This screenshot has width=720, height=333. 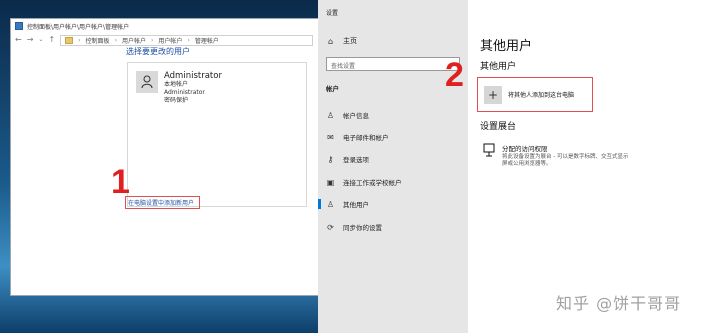 I want to click on breadcrumb-item: 管理帐户, so click(x=207, y=40).